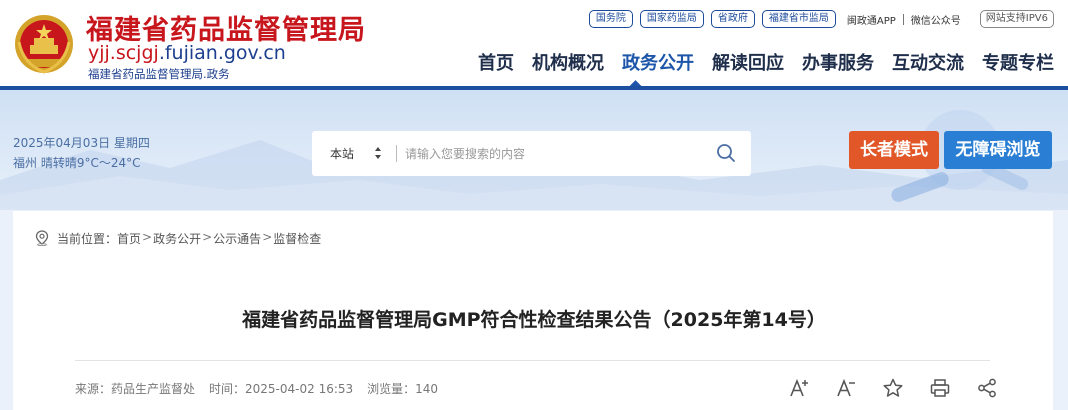  What do you see at coordinates (928, 62) in the screenshot?
I see `nav-interaction: 互动交流` at bounding box center [928, 62].